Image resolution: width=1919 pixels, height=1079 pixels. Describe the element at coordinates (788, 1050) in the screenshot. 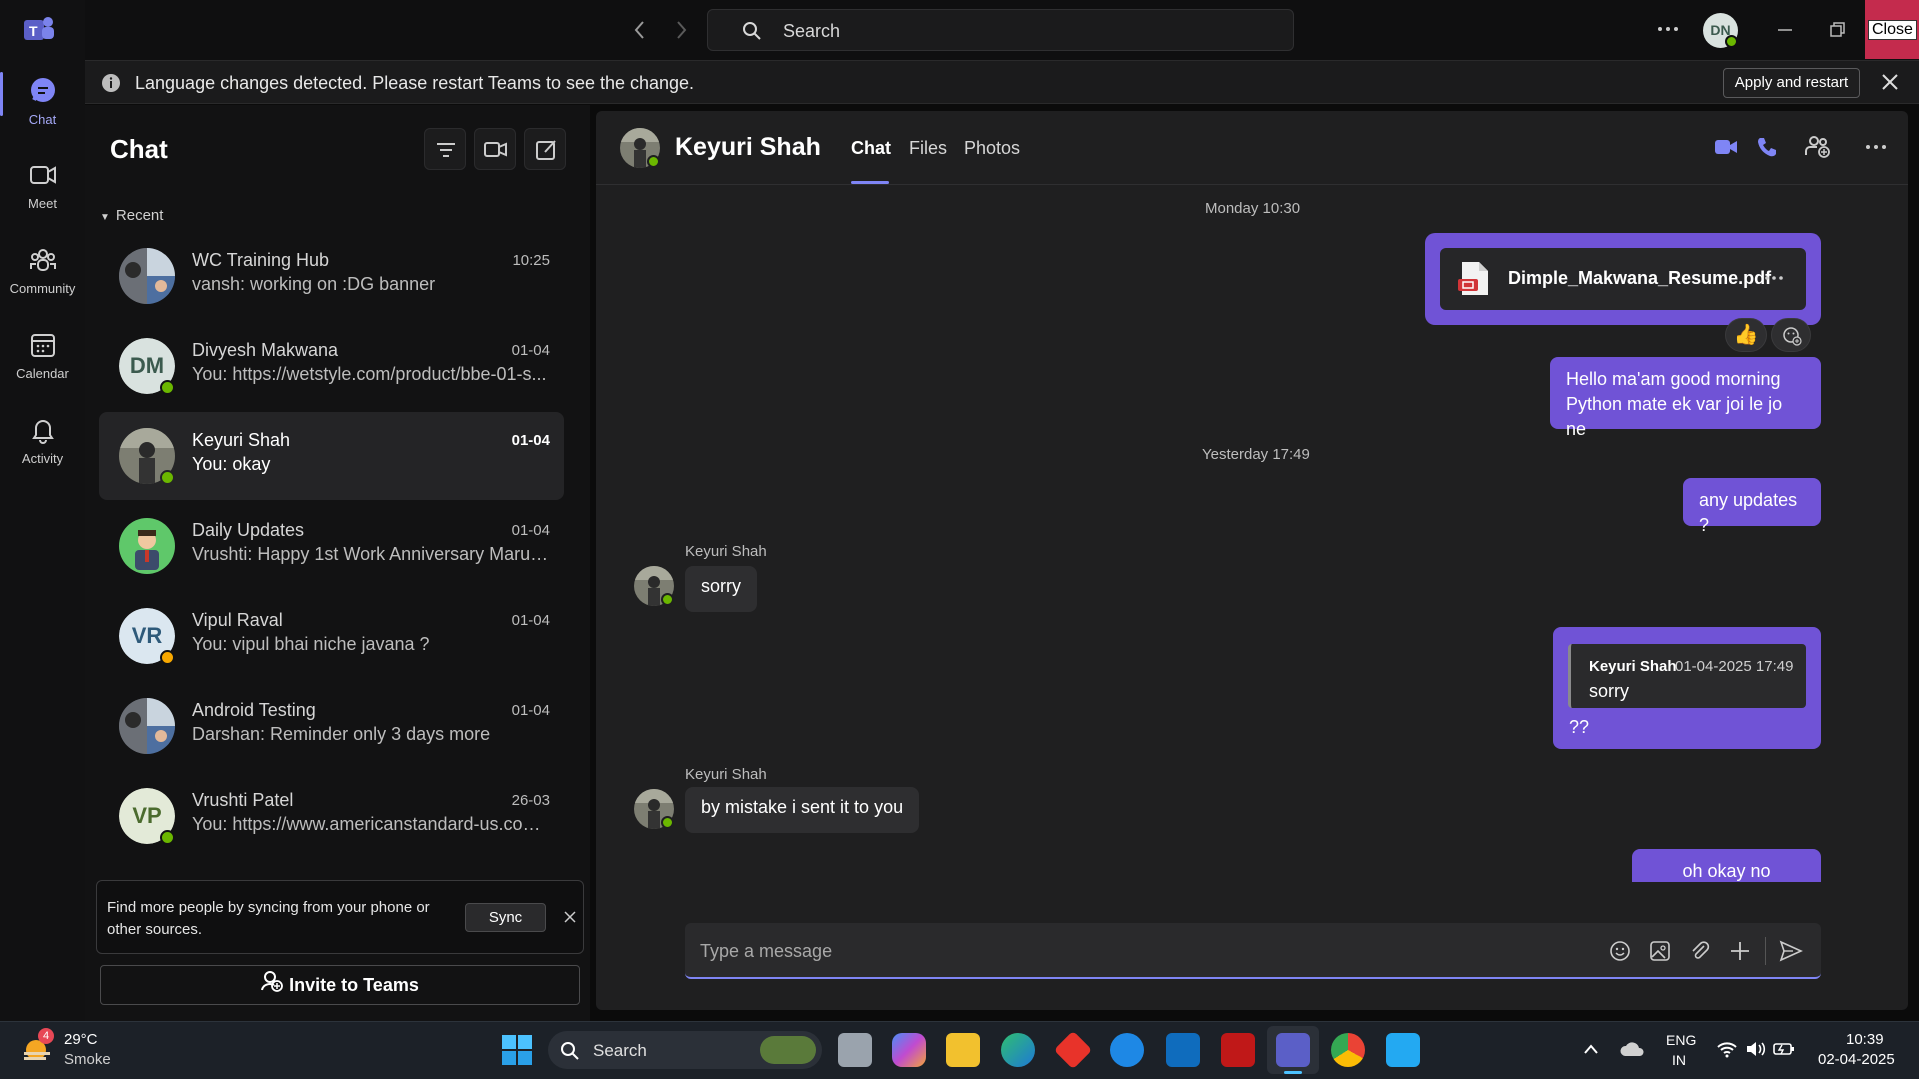

I see `search-highlight-image` at that location.